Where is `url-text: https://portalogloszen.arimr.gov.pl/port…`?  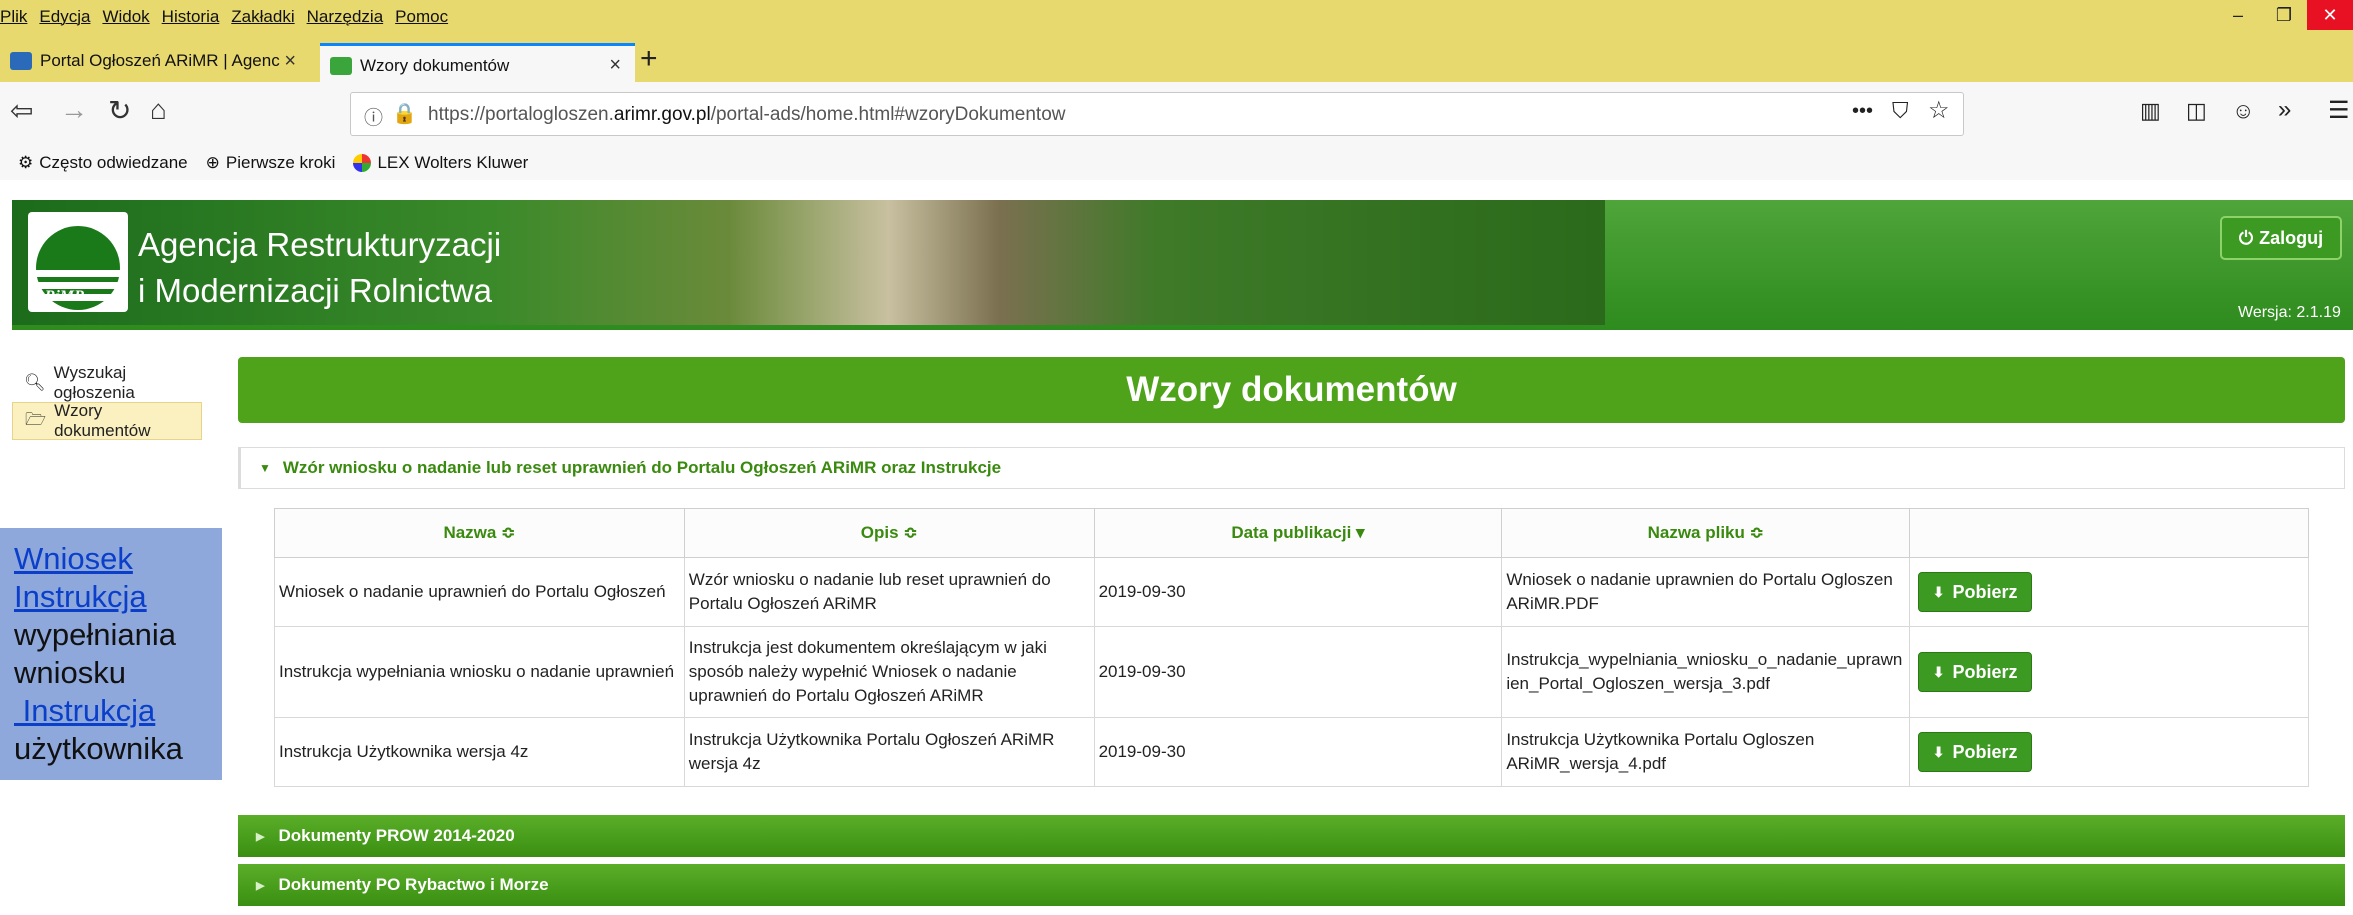 url-text: https://portalogloszen.arimr.gov.pl/port… is located at coordinates (747, 115).